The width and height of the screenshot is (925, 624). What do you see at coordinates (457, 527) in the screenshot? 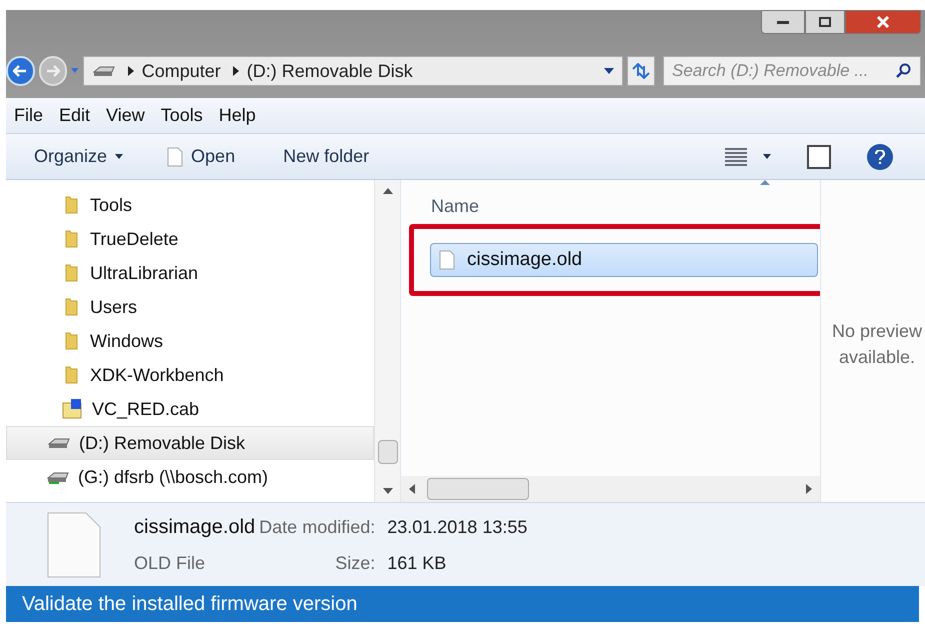
I see `date-value: 23.01.2018 13:55` at bounding box center [457, 527].